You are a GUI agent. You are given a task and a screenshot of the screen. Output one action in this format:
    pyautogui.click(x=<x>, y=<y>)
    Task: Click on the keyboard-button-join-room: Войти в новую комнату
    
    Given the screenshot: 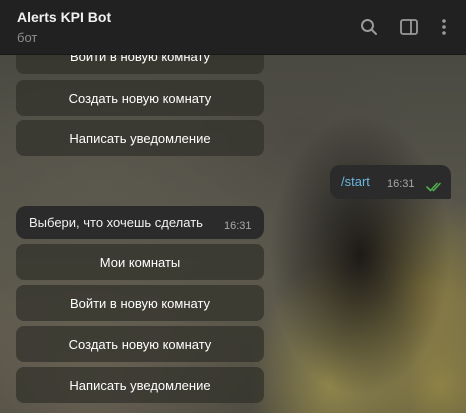 What is the action you would take?
    pyautogui.click(x=140, y=303)
    